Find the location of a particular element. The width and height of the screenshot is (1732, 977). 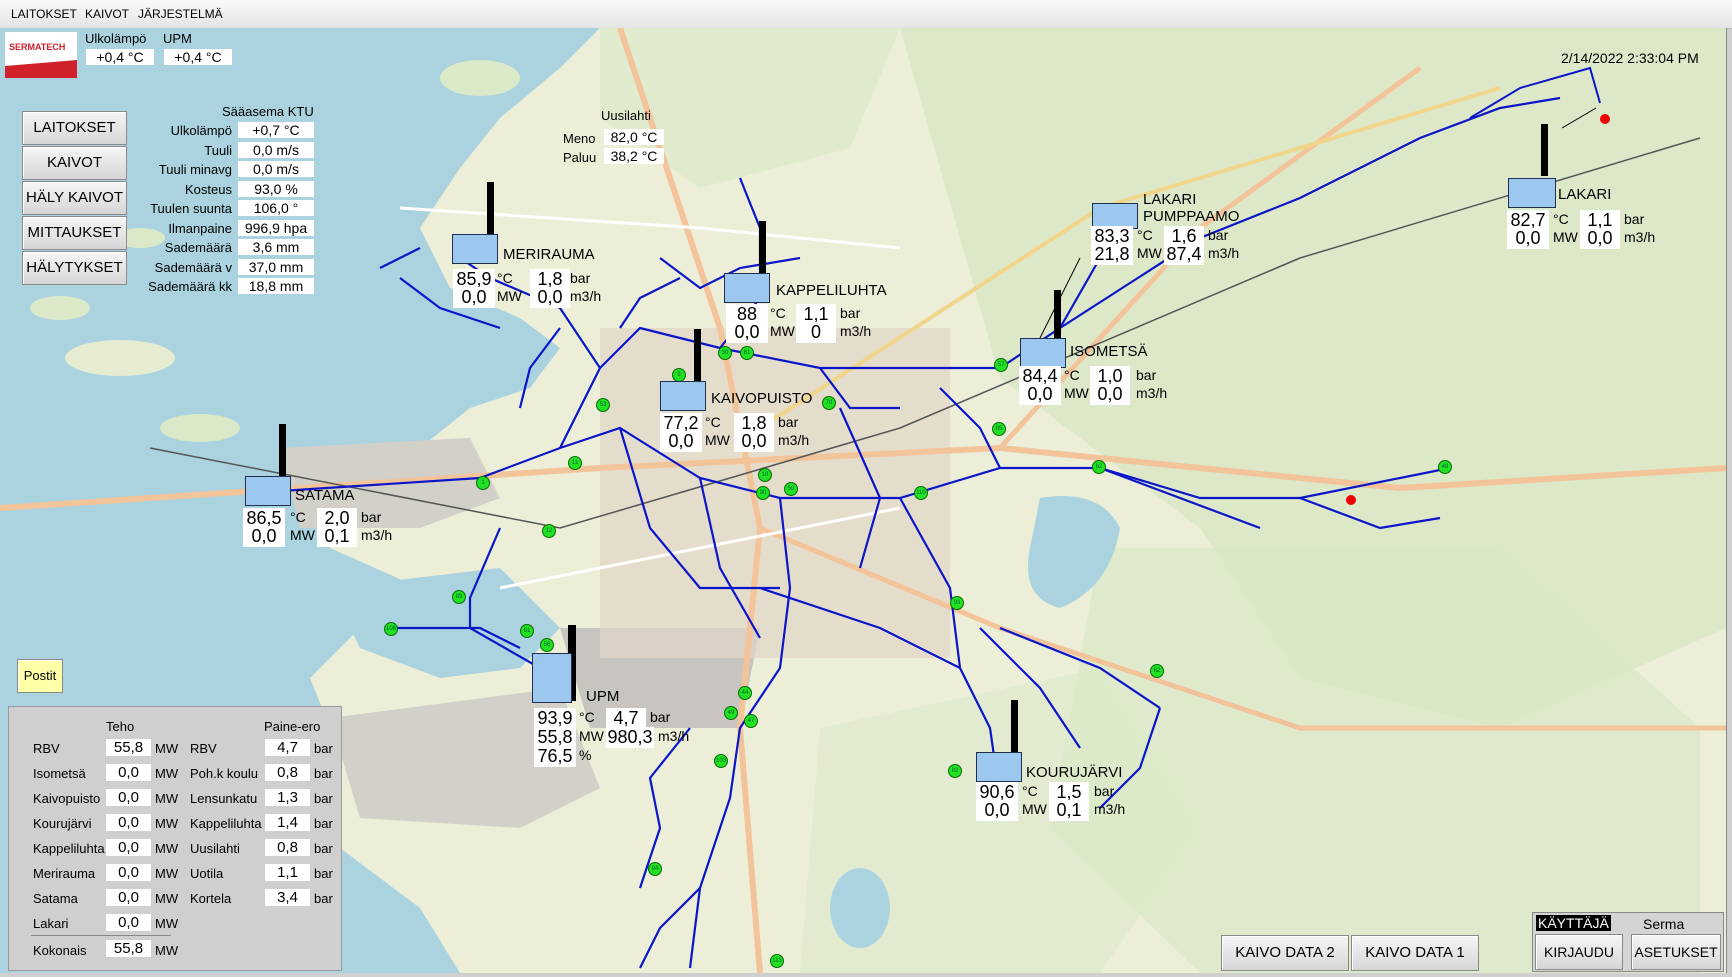

nav-haly-kaivot-button: HÄLY KAIVOT is located at coordinates (74, 198).